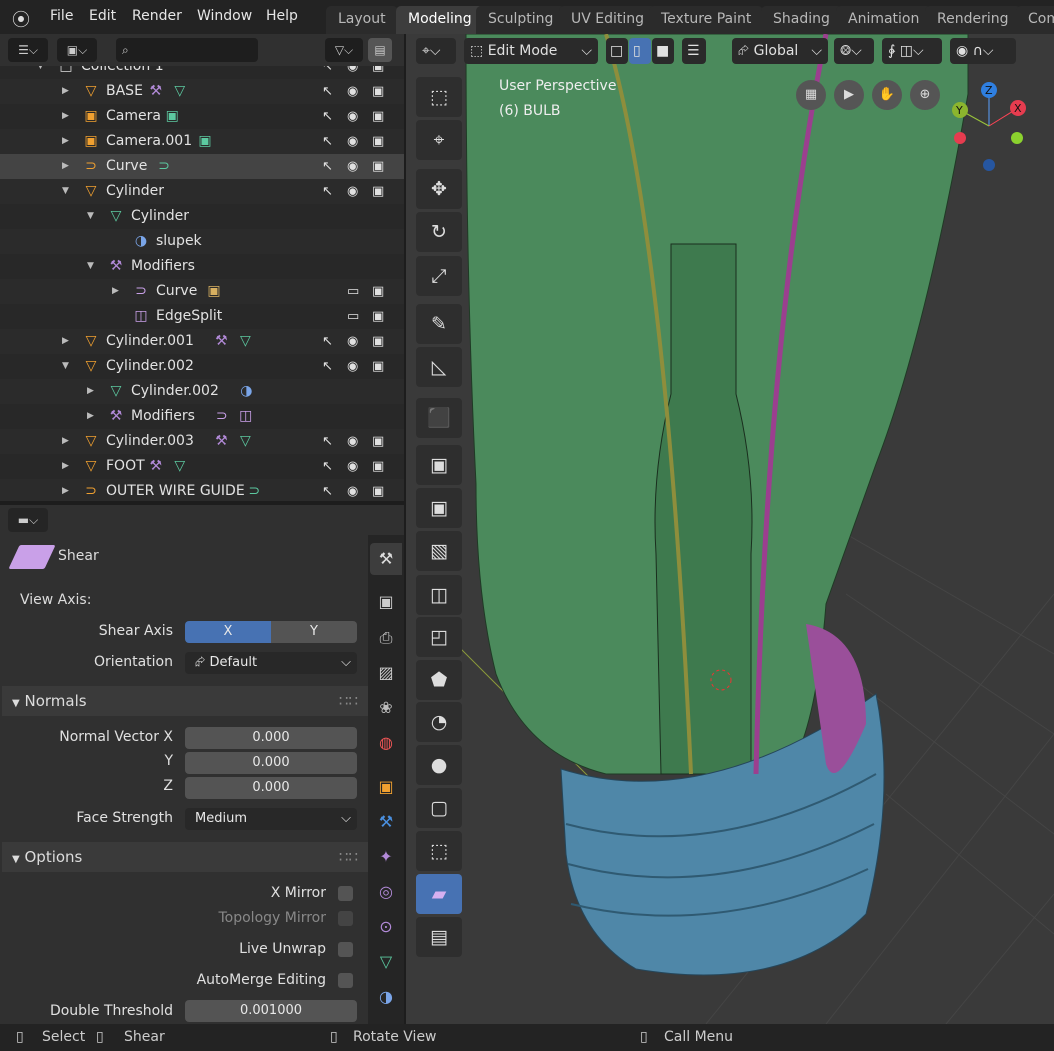 The width and height of the screenshot is (1054, 1051). Describe the element at coordinates (608, 20) in the screenshot. I see `workspace-tab-uv-editing: UV Editing` at that location.